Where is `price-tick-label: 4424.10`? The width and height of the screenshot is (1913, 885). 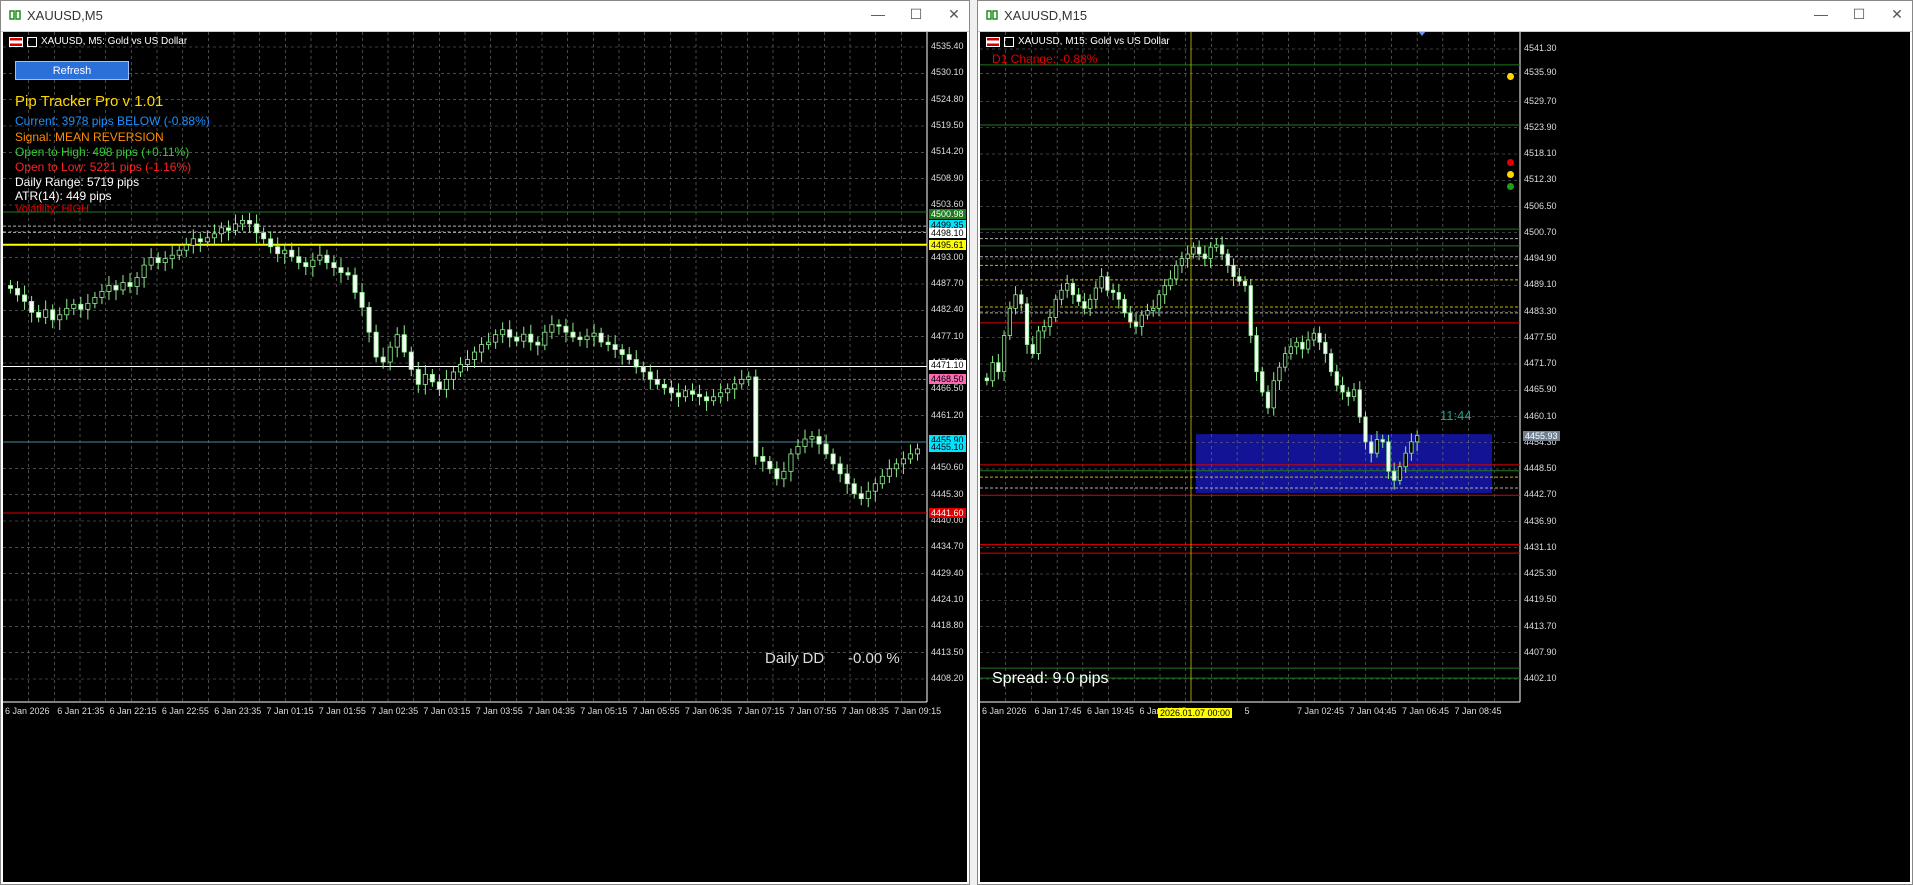 price-tick-label: 4424.10 is located at coordinates (947, 599).